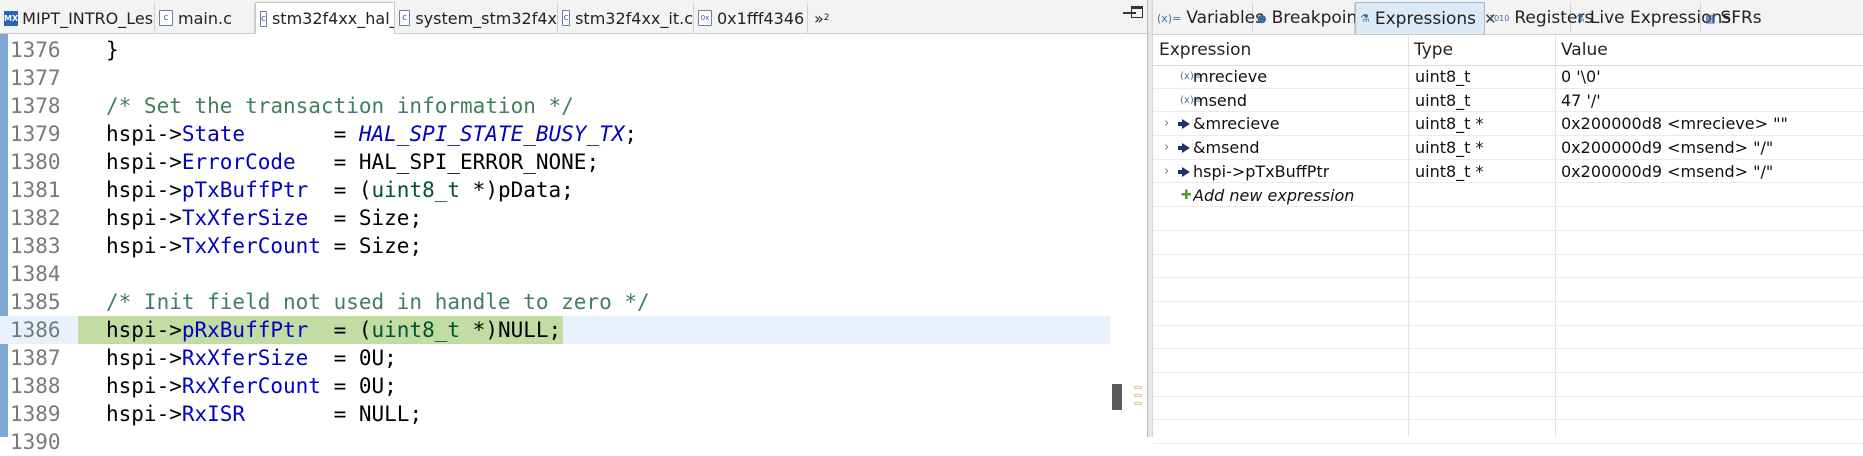 Image resolution: width=1863 pixels, height=456 pixels. I want to click on hidden-tab-count: 2, so click(826, 18).